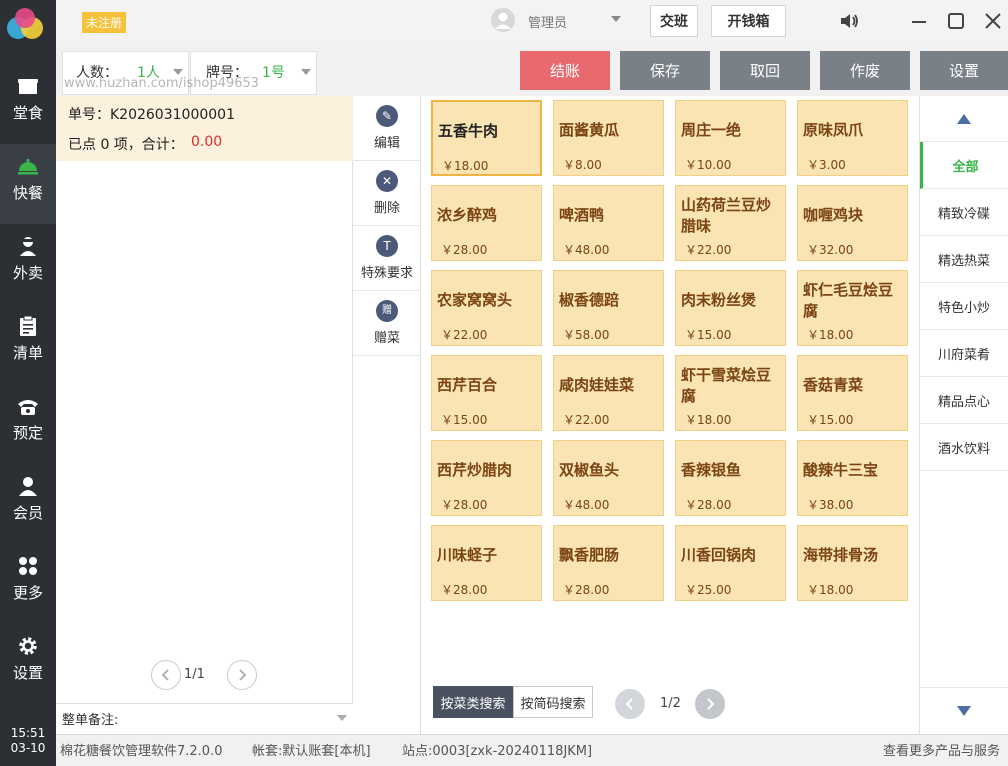 Image resolution: width=1008 pixels, height=766 pixels. Describe the element at coordinates (608, 478) in the screenshot. I see `dish-card: 双椒鱼头 ￥48.00` at that location.